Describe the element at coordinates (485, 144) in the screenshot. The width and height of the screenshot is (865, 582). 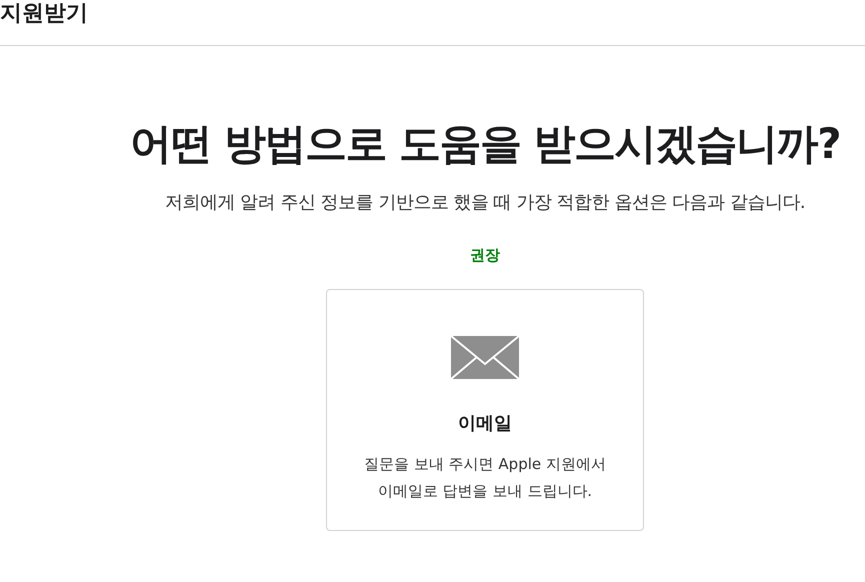
I see `heading: 어떤 방법으로 도움을 받으시겠습니까?` at that location.